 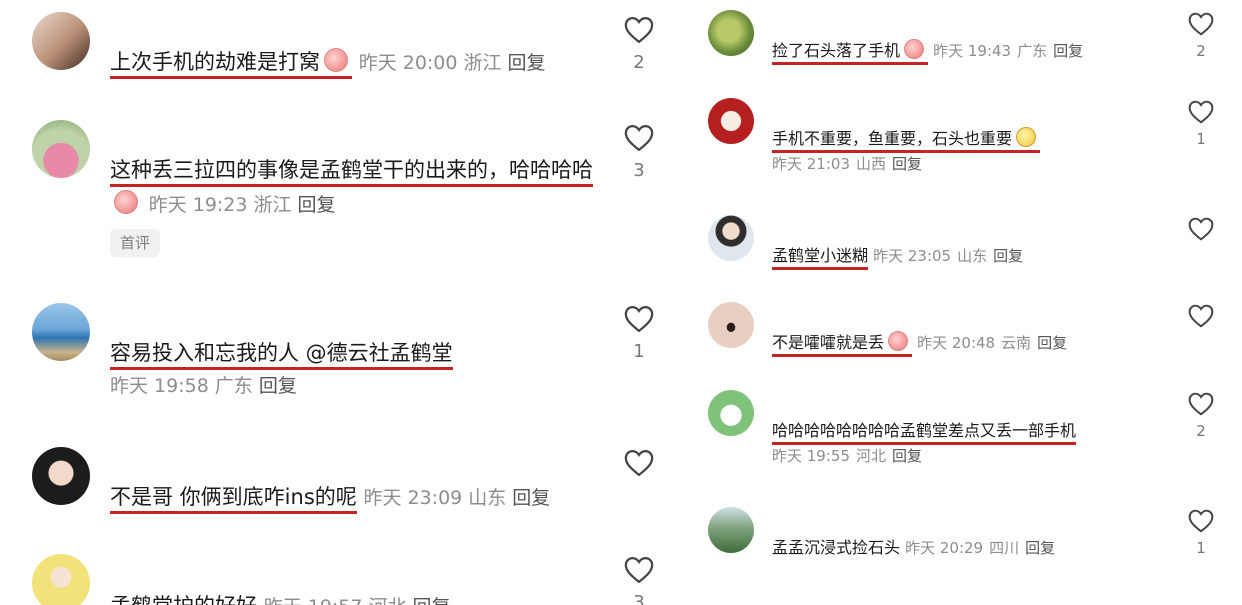 I want to click on comment-text-block: 孟鹤堂小迷糊 昨天 23:05 山东 回复, so click(x=972, y=256).